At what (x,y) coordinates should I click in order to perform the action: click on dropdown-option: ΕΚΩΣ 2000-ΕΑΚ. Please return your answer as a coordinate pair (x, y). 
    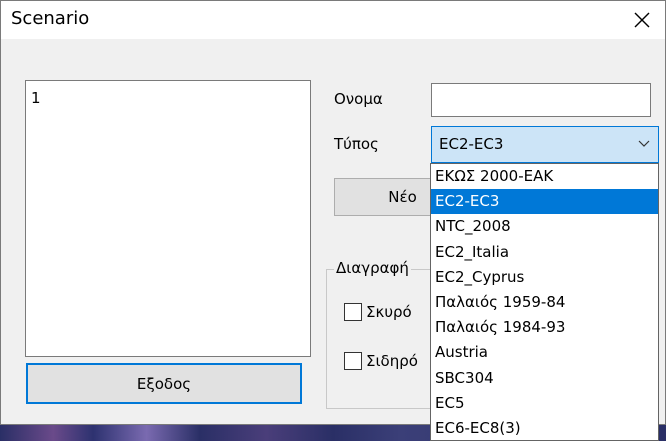
    Looking at the image, I should click on (544, 176).